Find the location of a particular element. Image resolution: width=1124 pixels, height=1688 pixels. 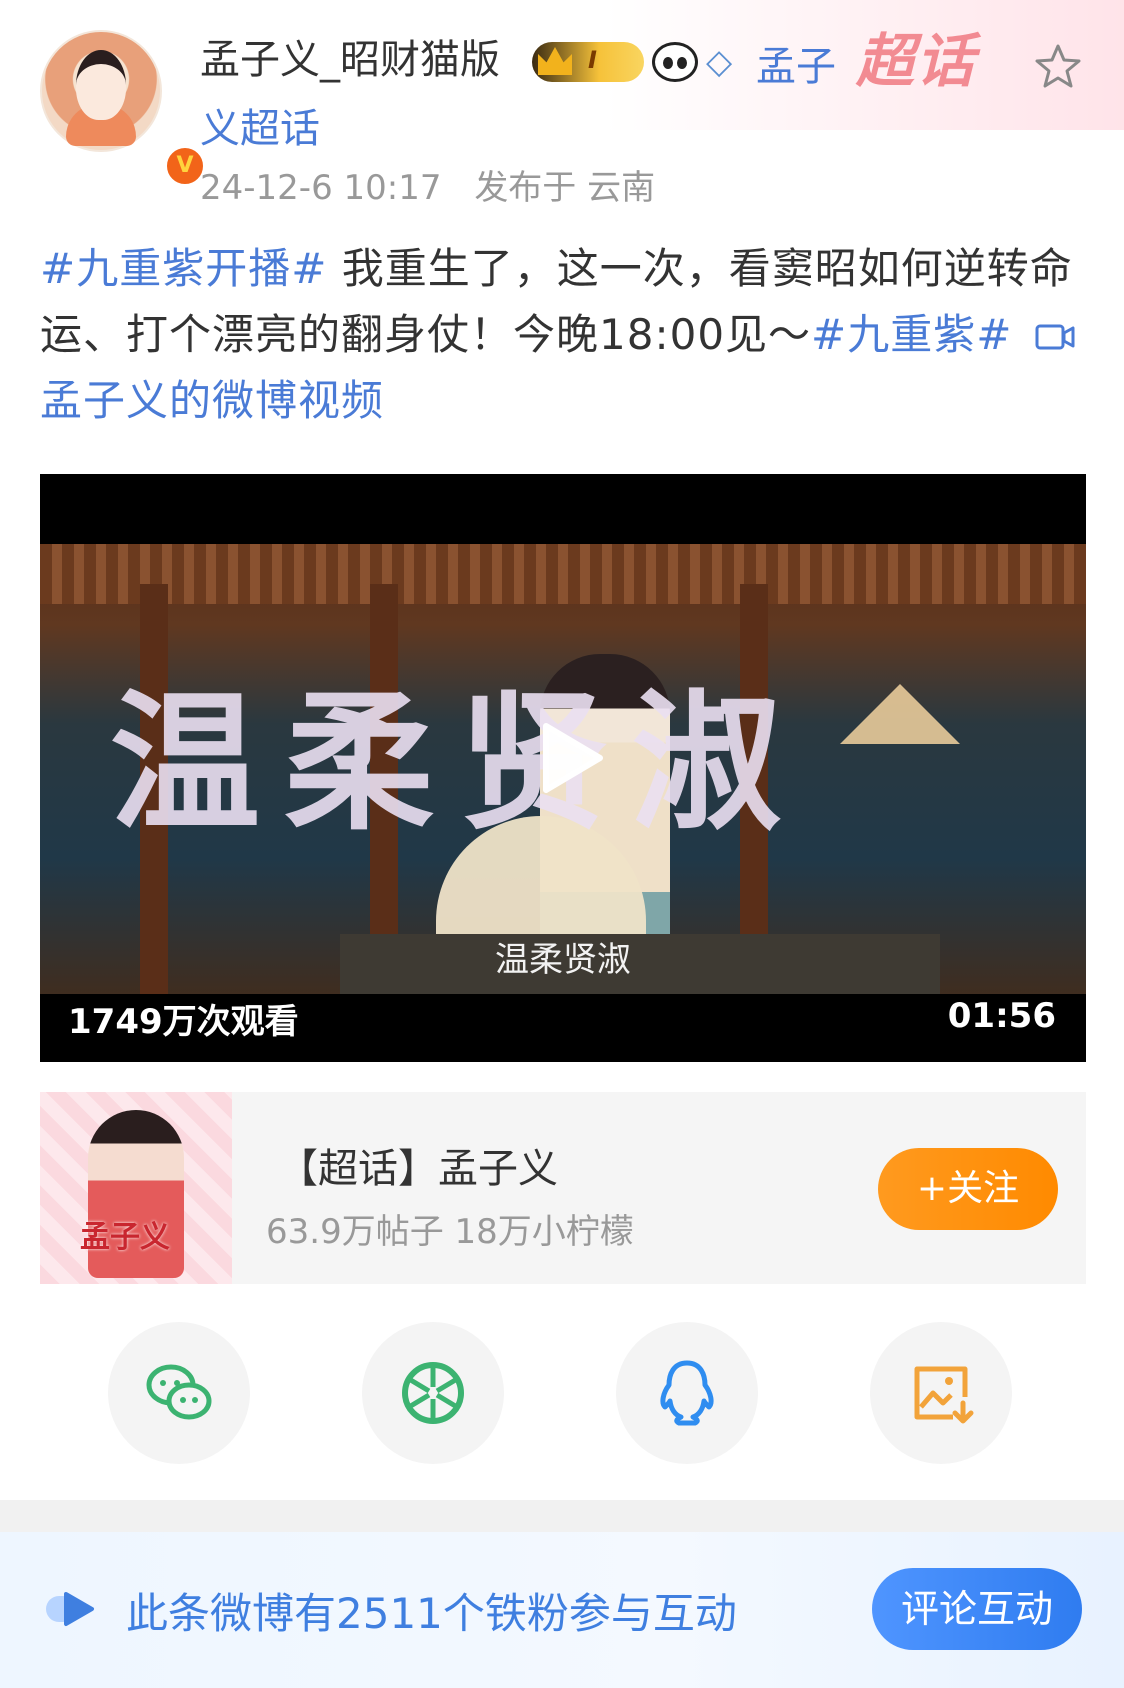

hashtag-link: #九重紫# is located at coordinates (911, 334).